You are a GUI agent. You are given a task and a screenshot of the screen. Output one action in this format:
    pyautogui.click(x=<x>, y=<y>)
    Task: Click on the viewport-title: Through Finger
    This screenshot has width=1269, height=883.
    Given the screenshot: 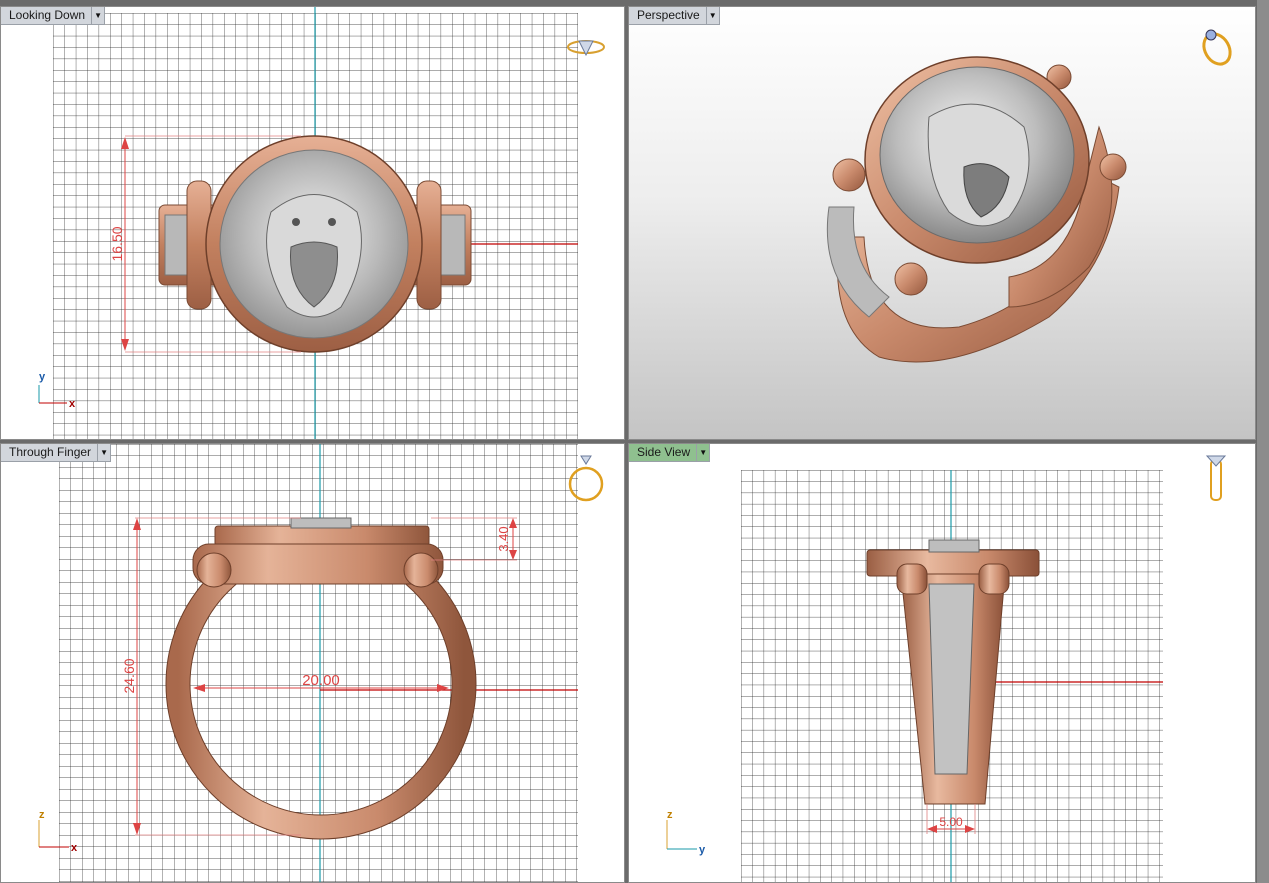 What is the action you would take?
    pyautogui.click(x=50, y=452)
    